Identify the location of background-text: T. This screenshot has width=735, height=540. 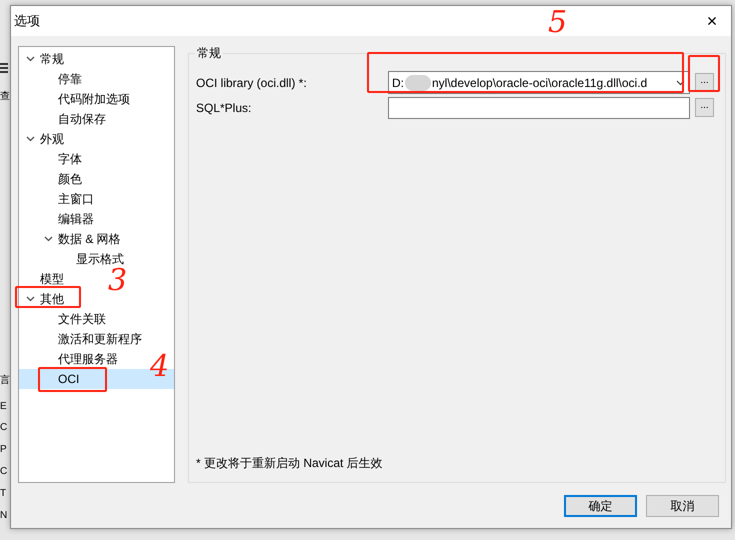
(4, 494).